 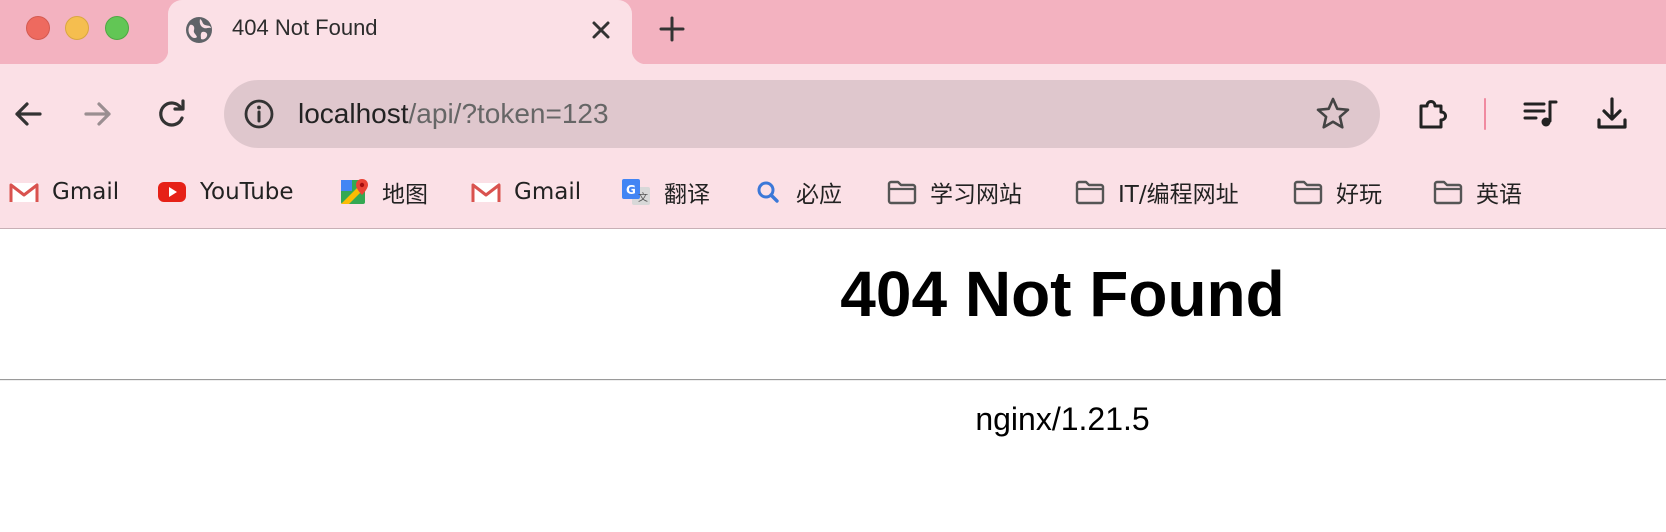 I want to click on puzzle-icon, so click(x=1433, y=114).